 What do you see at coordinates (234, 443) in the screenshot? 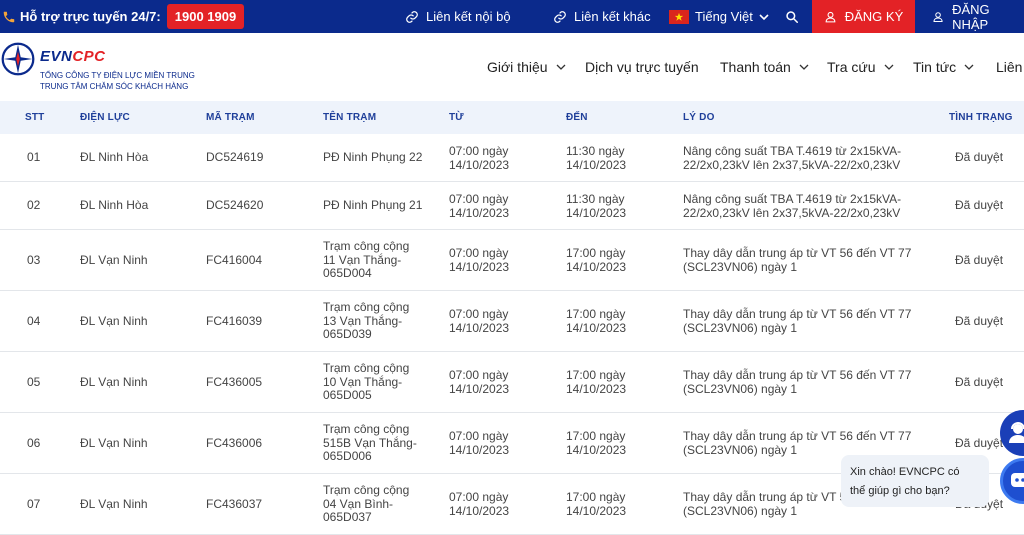
I see `cell-station-code-line: FC436006` at bounding box center [234, 443].